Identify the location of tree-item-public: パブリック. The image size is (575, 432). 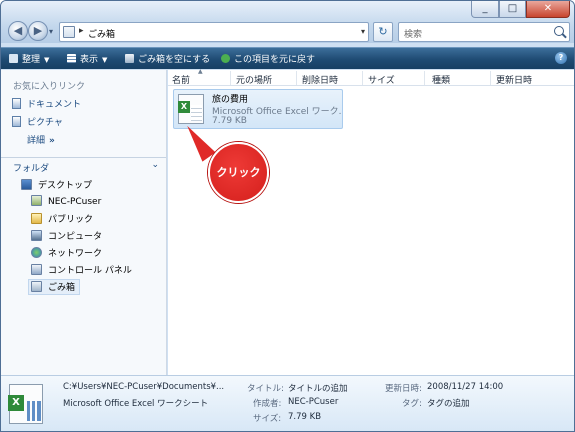
(62, 220).